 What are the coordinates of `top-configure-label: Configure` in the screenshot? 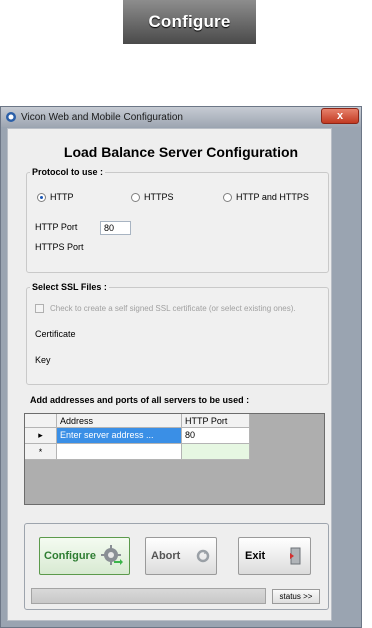 It's located at (189, 21).